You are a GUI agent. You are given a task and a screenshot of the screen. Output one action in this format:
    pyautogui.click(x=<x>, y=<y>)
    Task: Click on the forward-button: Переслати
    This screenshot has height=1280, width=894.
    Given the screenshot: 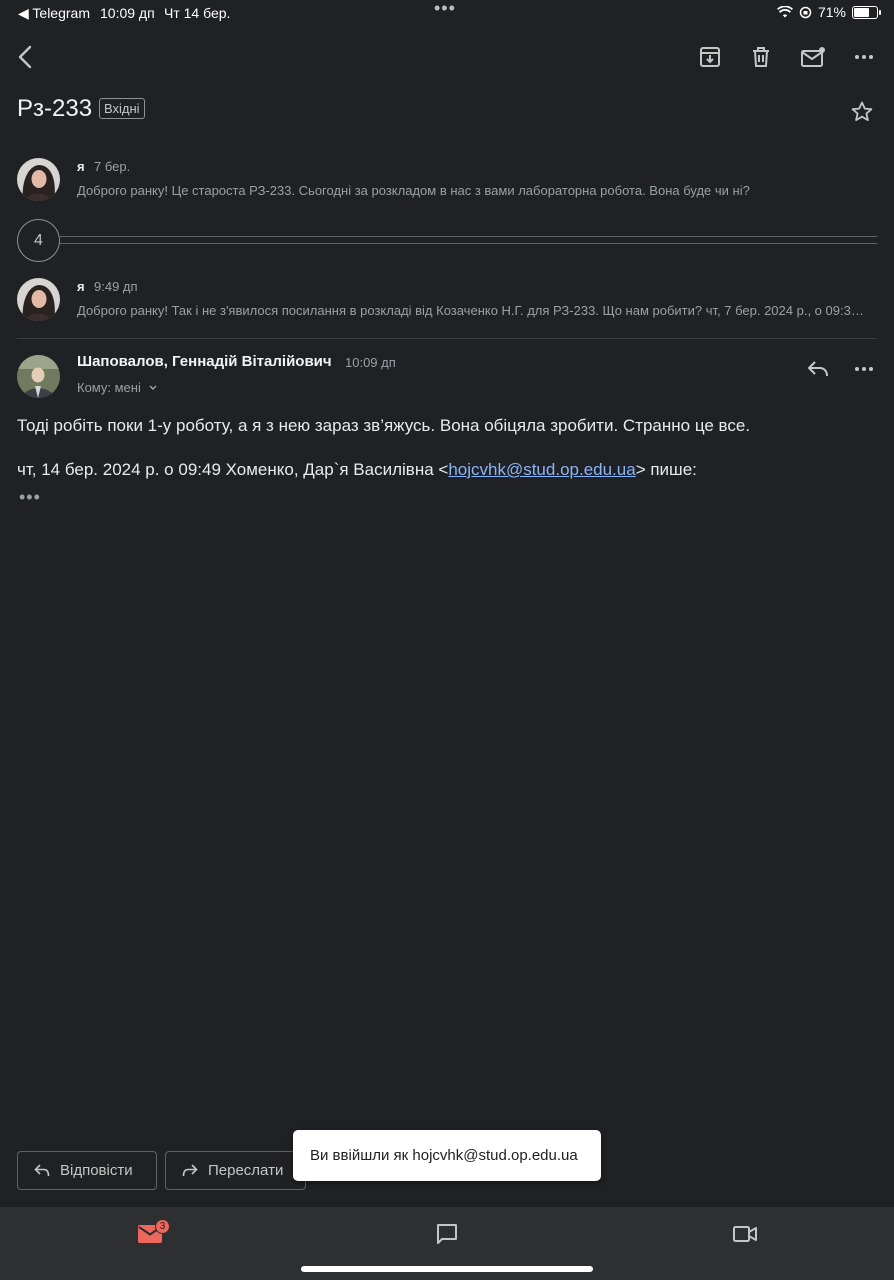 What is the action you would take?
    pyautogui.click(x=235, y=1170)
    